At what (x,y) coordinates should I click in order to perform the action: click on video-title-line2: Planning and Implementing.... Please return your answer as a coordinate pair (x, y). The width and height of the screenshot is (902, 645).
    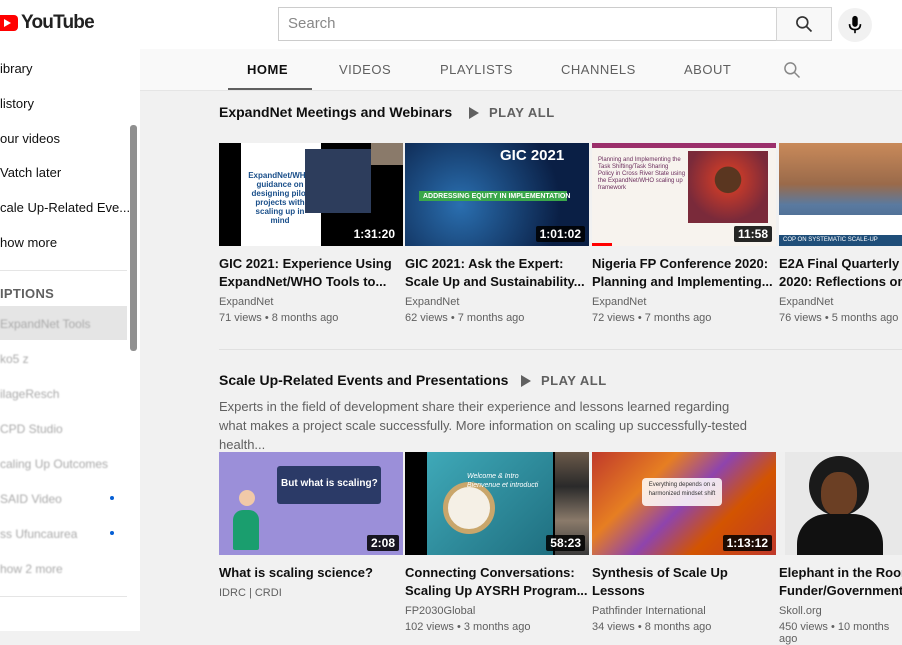
    Looking at the image, I should click on (684, 282).